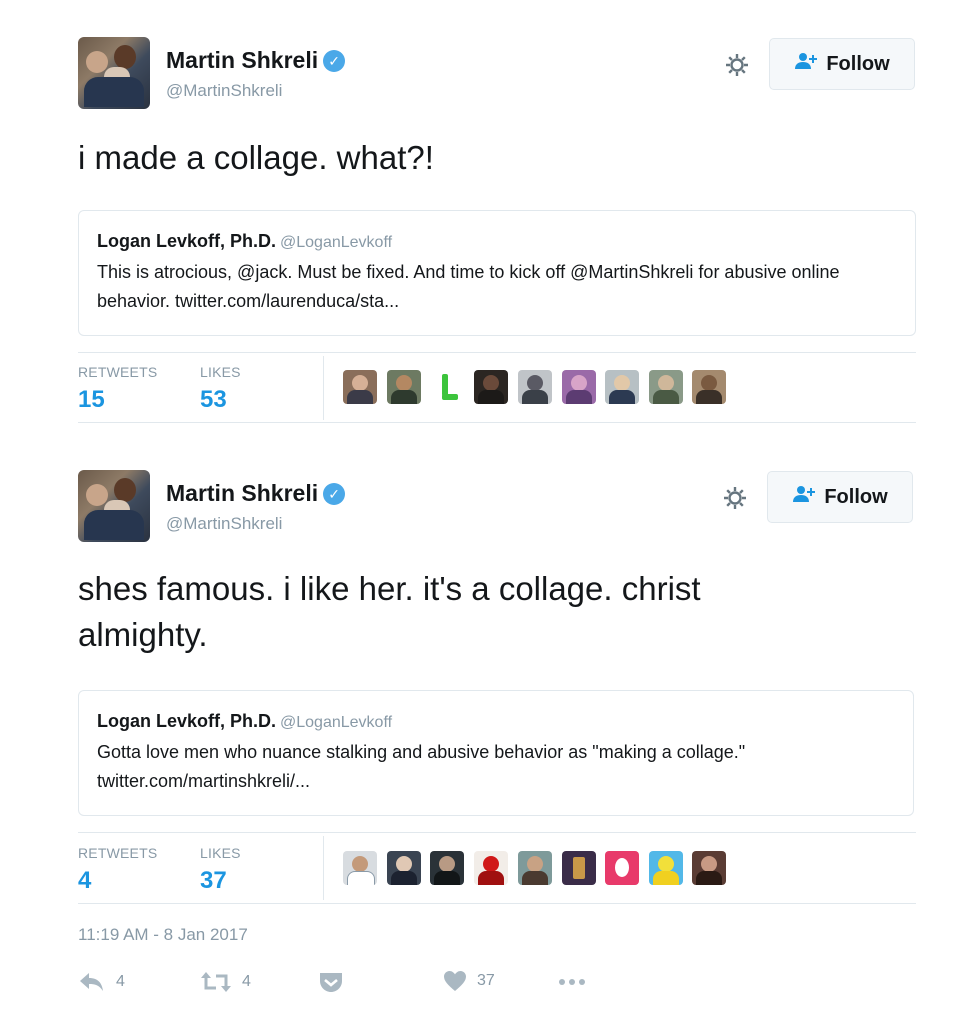  I want to click on like-count: 37, so click(486, 980).